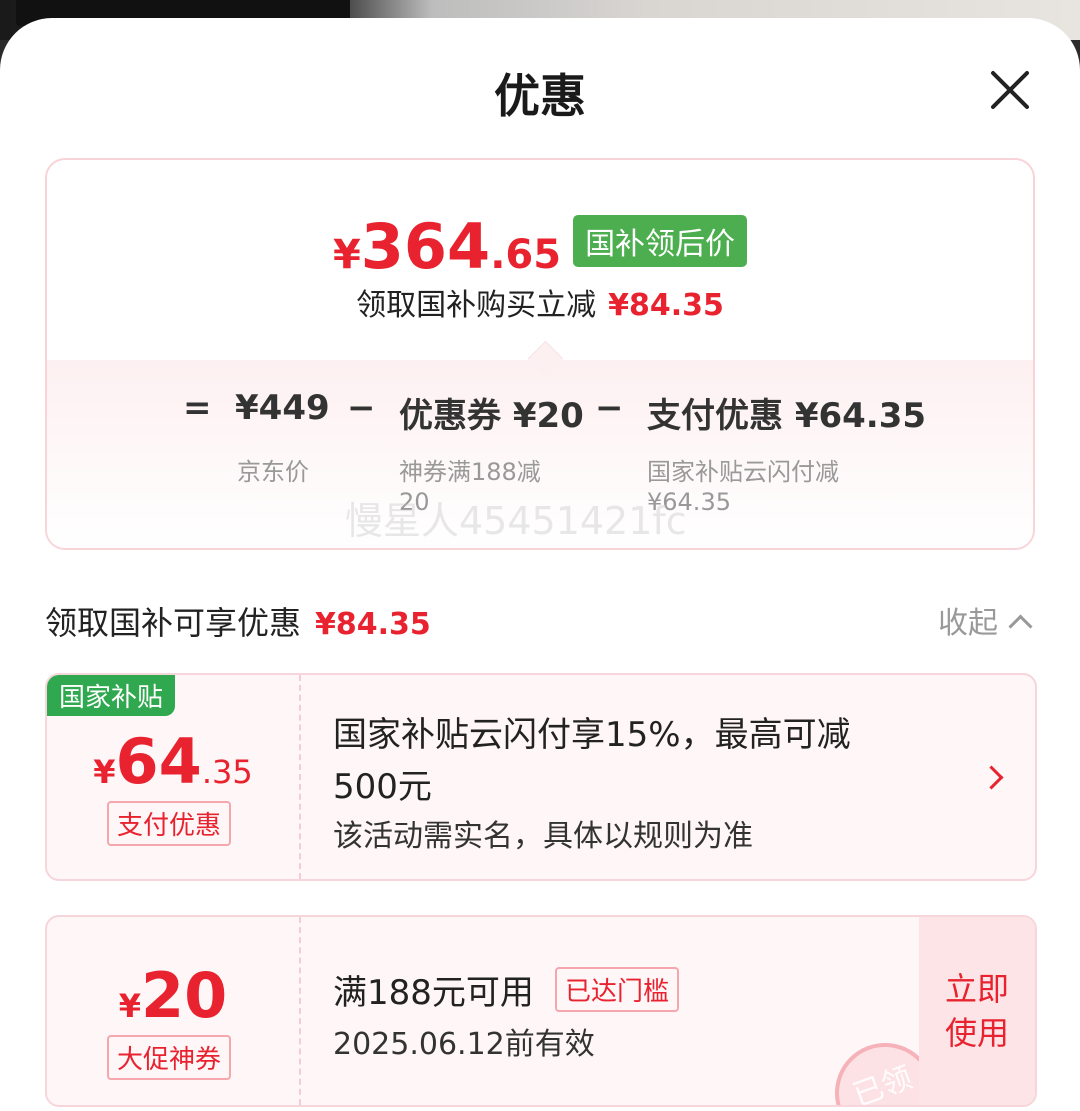  I want to click on calc-jd-price-label: 京东价, so click(273, 472).